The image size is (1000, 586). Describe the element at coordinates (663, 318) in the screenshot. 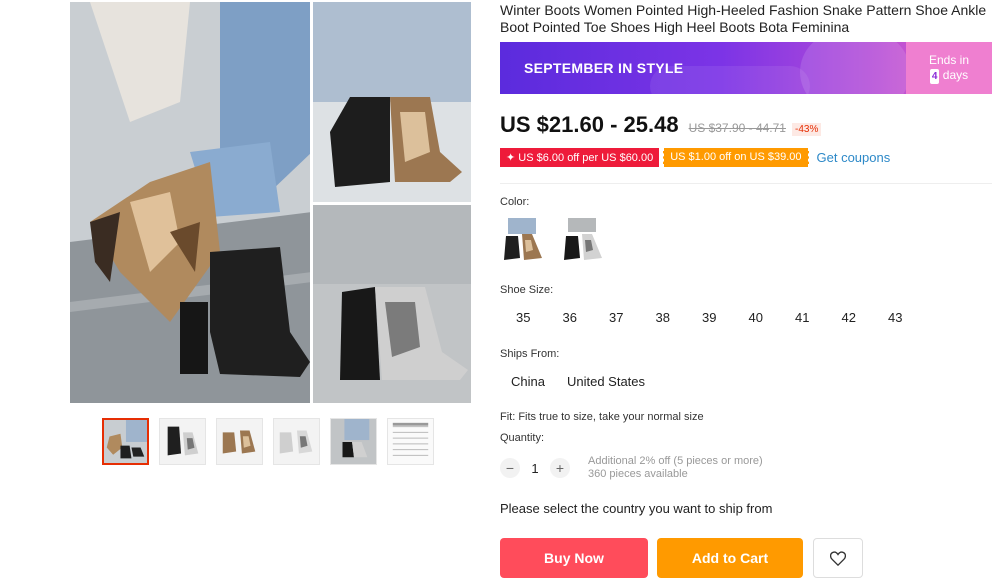

I see `size-option: 38` at that location.